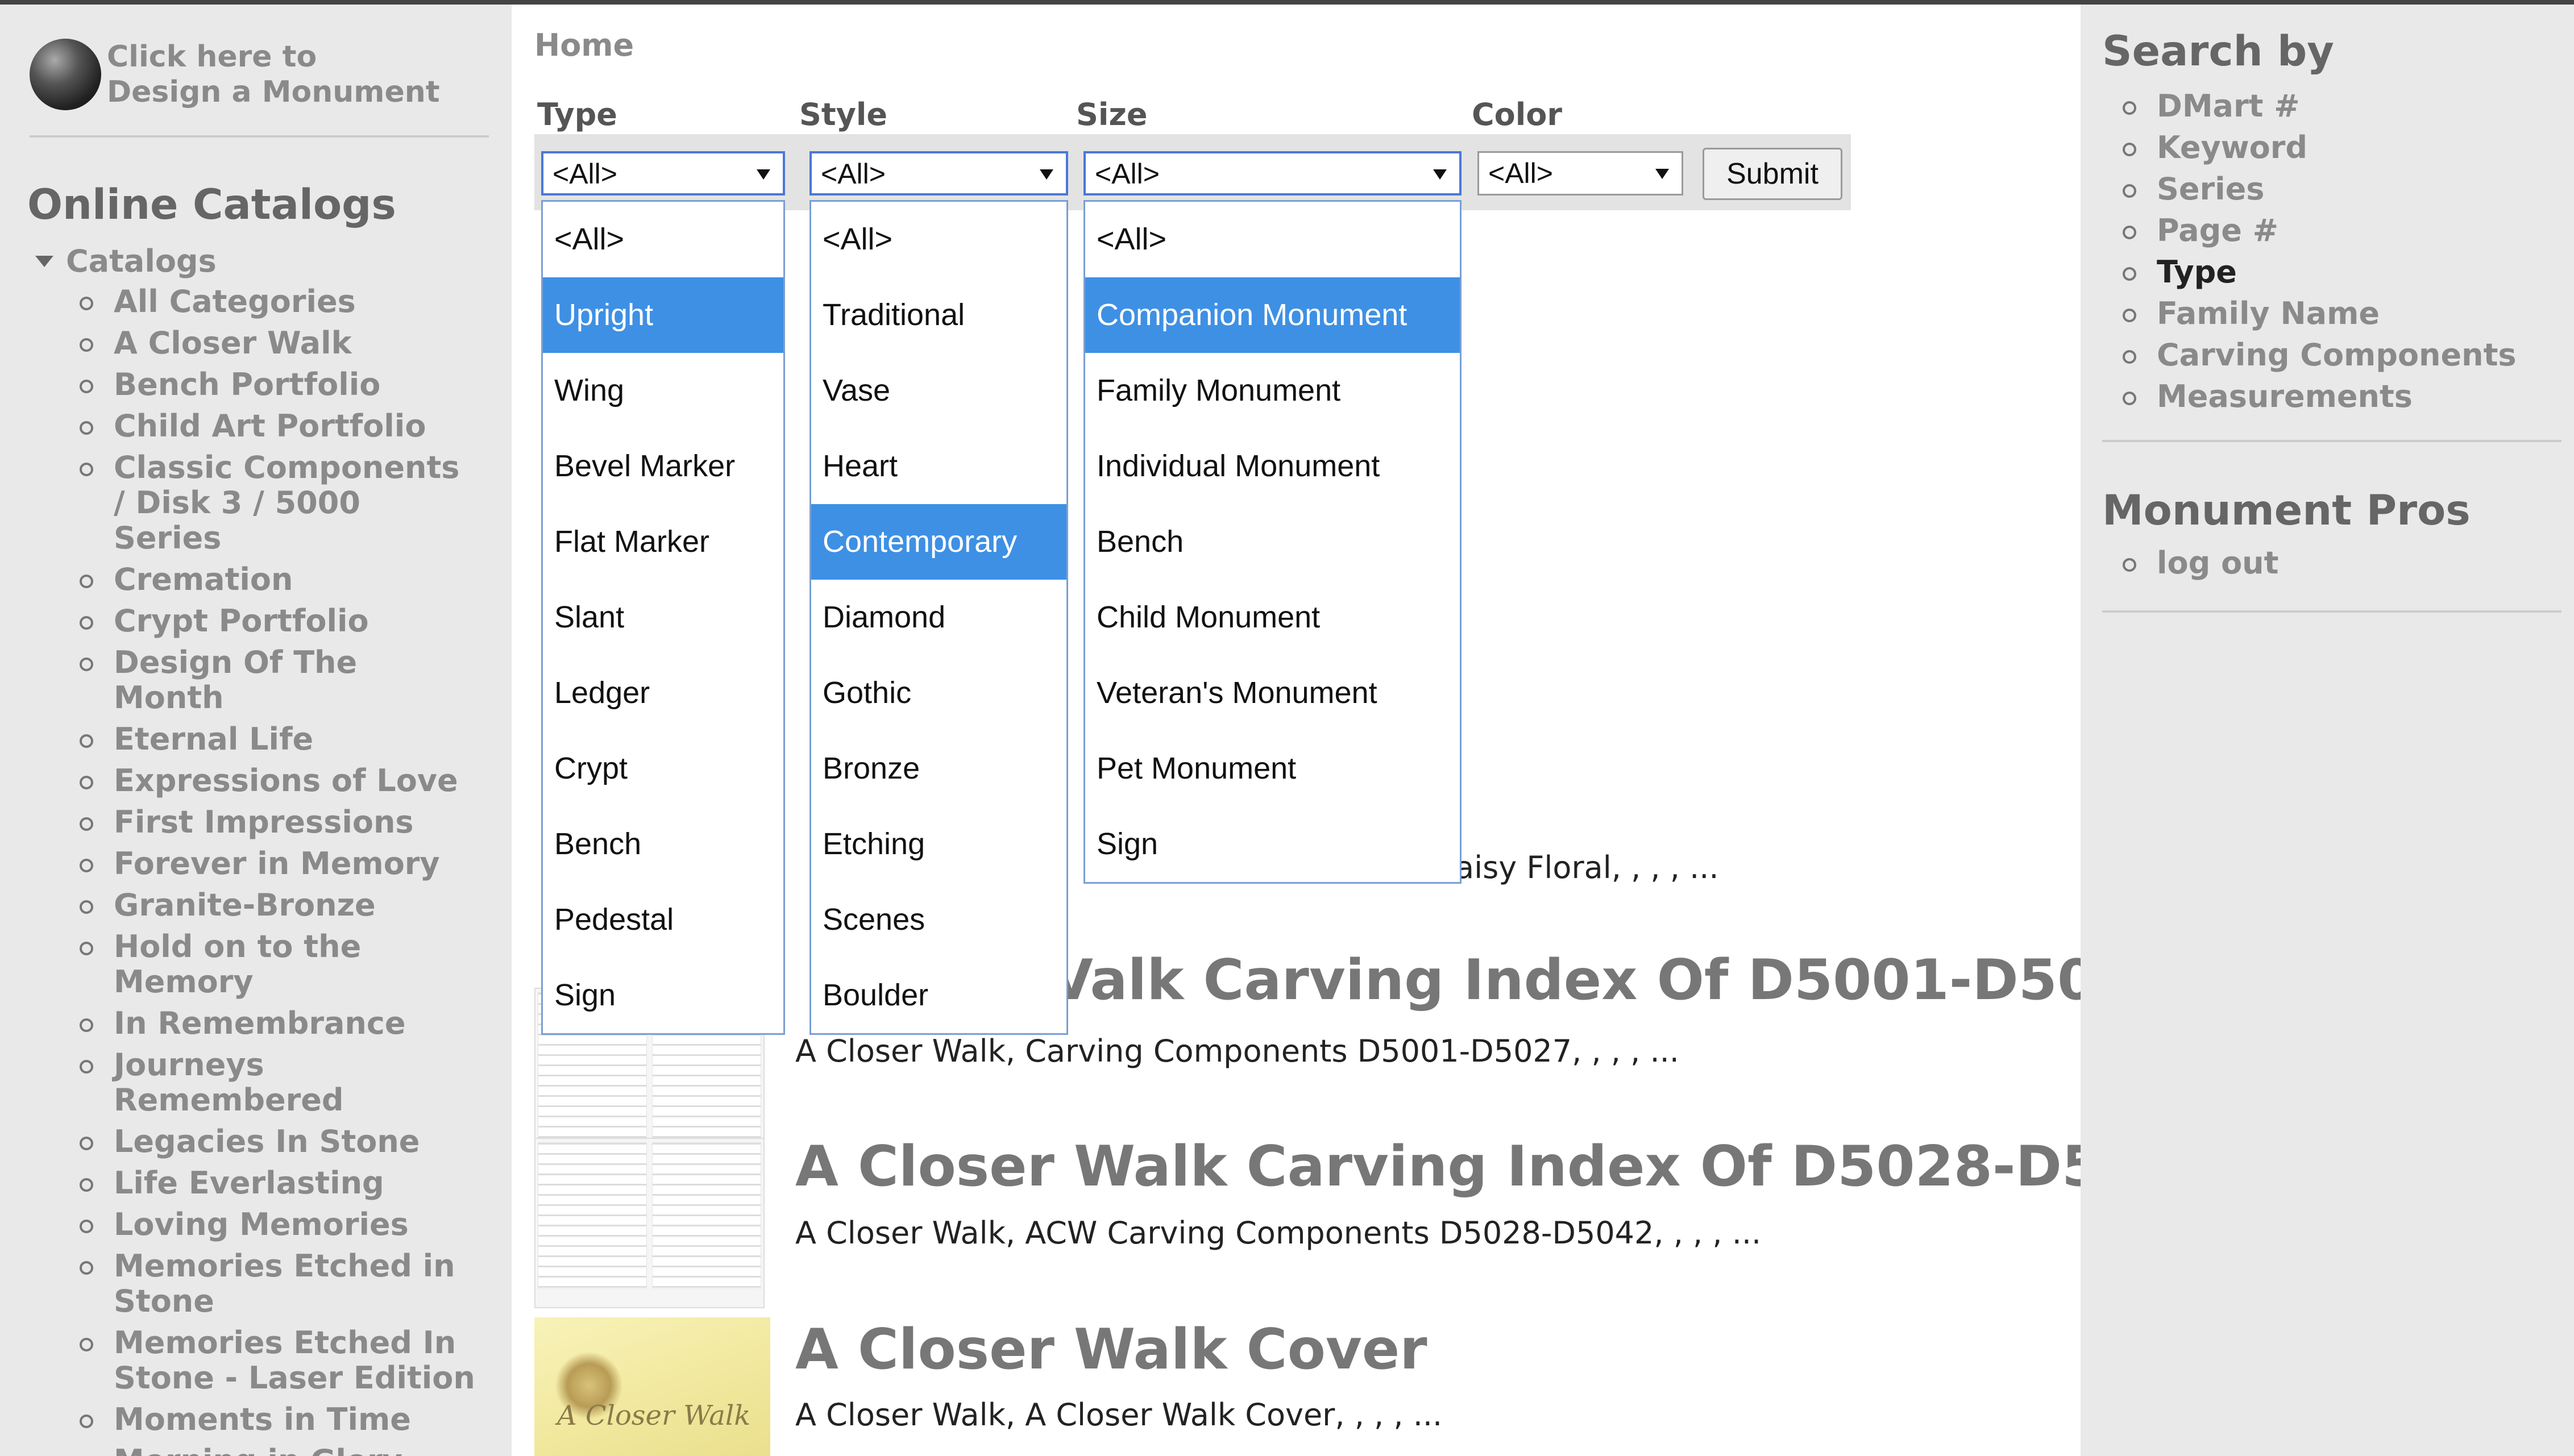 The height and width of the screenshot is (1456, 2574). Describe the element at coordinates (1272, 617) in the screenshot. I see `size-option-child-monument: Child Monument` at that location.